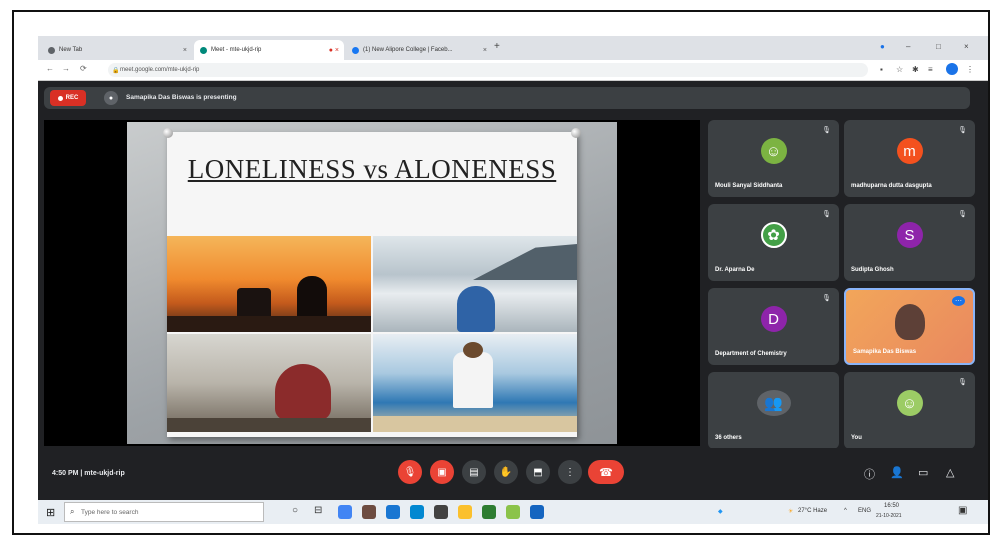  What do you see at coordinates (164, 512) in the screenshot?
I see `taskbar-search-input: ⌕ Type here to search` at bounding box center [164, 512].